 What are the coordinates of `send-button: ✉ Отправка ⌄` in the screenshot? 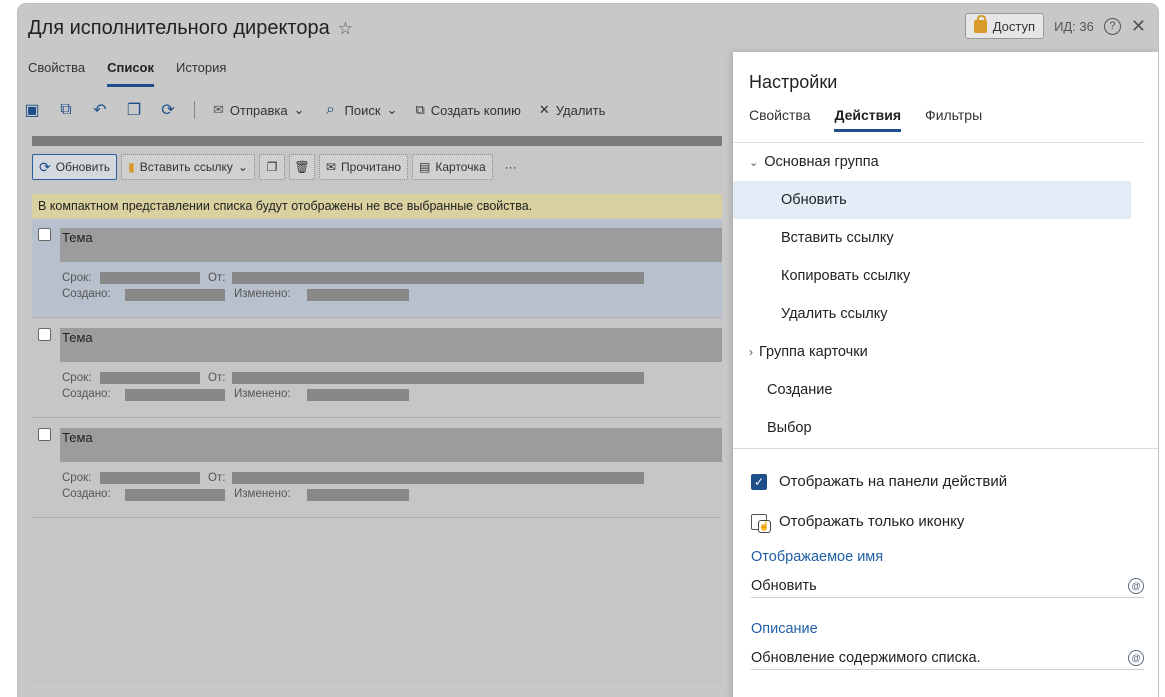 It's located at (259, 110).